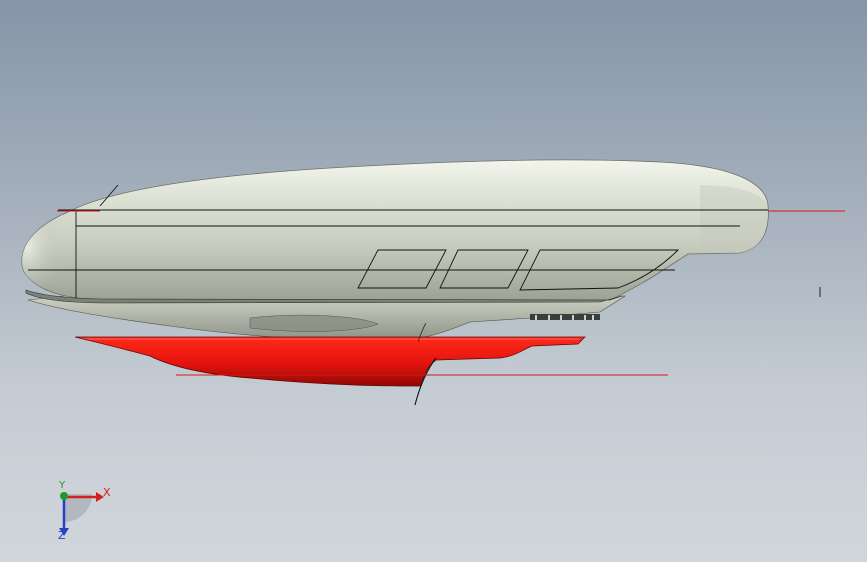 The width and height of the screenshot is (867, 562). I want to click on z-axis-label: Z, so click(62, 535).